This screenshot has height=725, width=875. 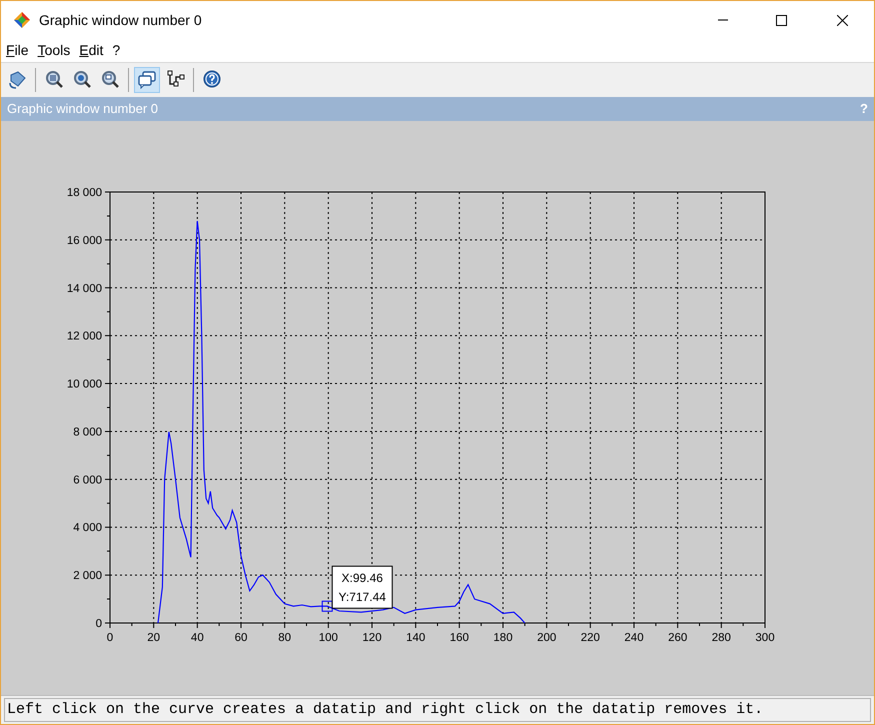 I want to click on x-tick-label: 300, so click(x=765, y=638).